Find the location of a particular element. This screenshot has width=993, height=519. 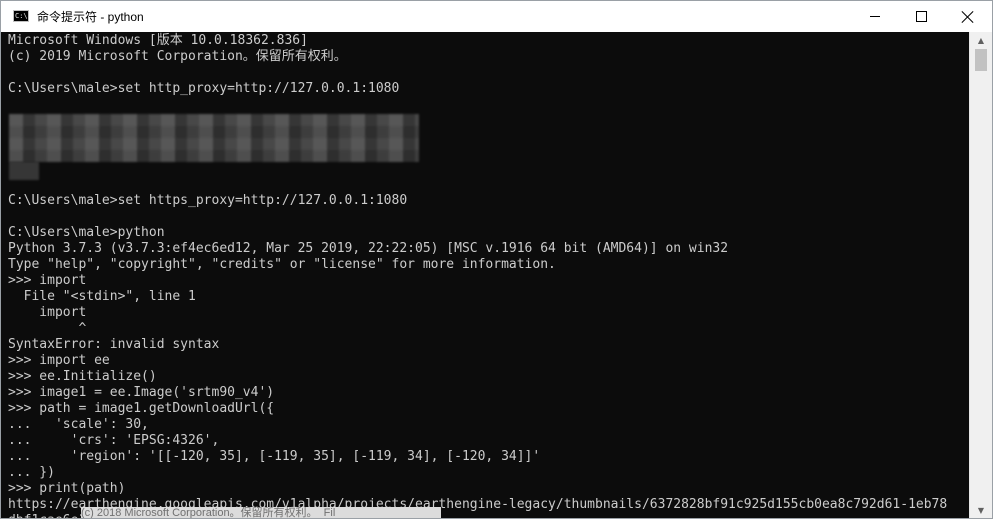

minimize-icon is located at coordinates (875, 16).